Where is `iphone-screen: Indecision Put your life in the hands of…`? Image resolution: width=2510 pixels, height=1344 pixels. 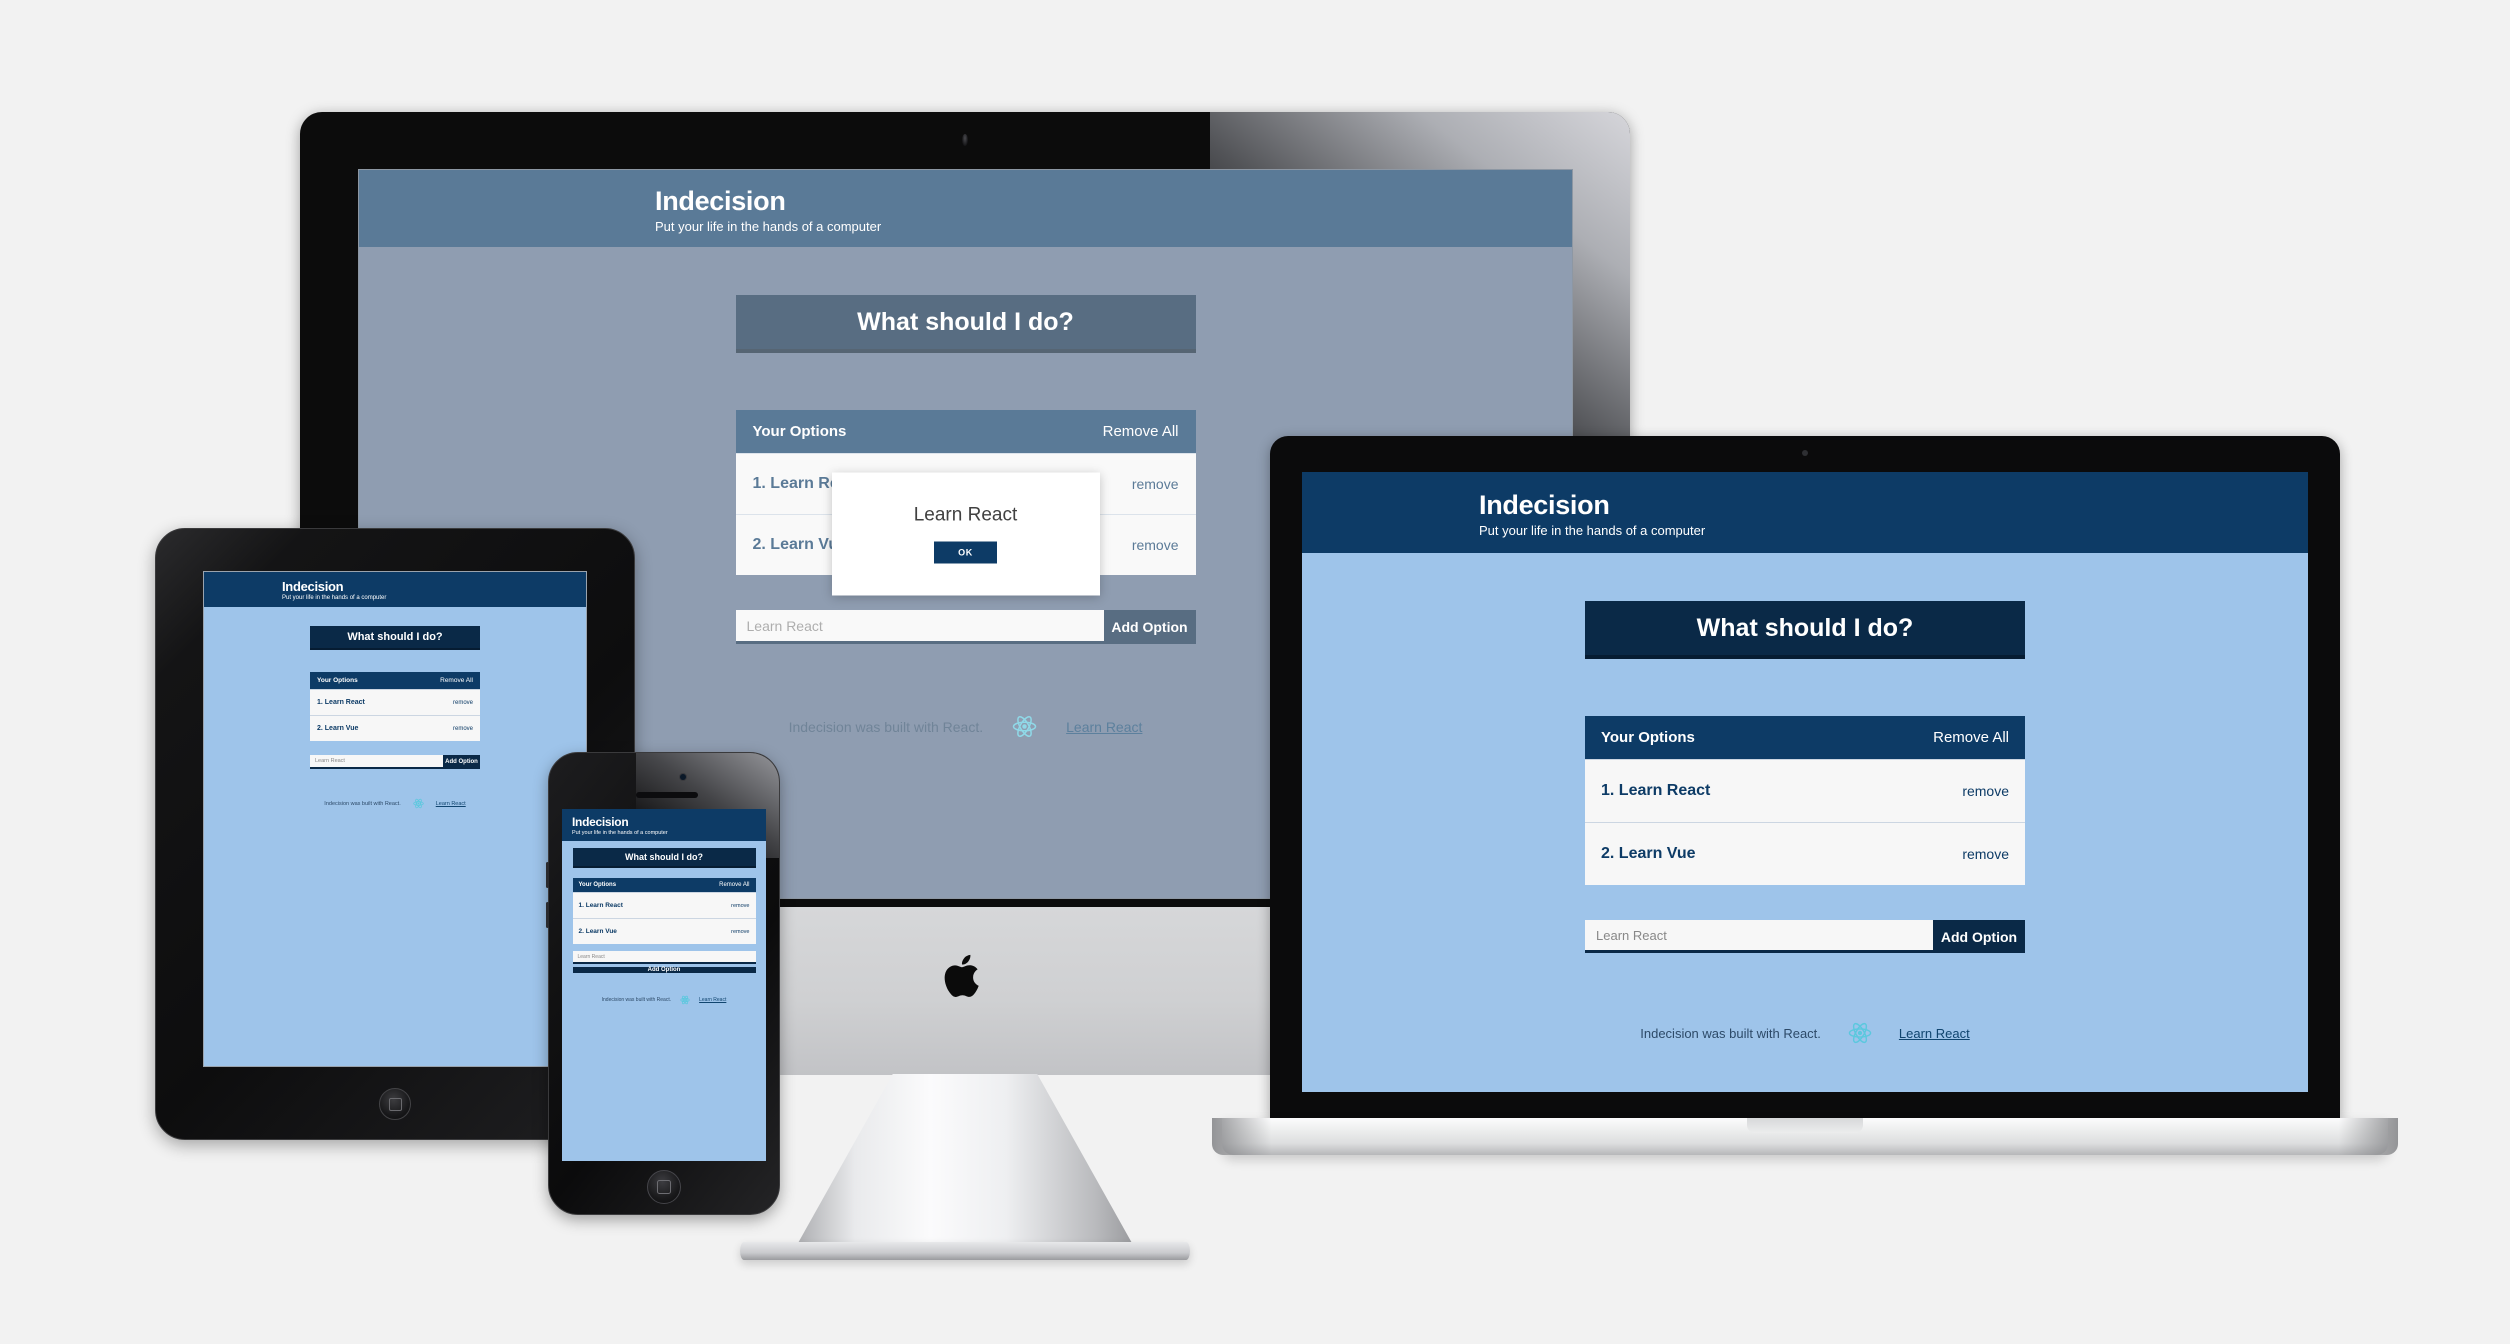 iphone-screen: Indecision Put your life in the hands of… is located at coordinates (664, 985).